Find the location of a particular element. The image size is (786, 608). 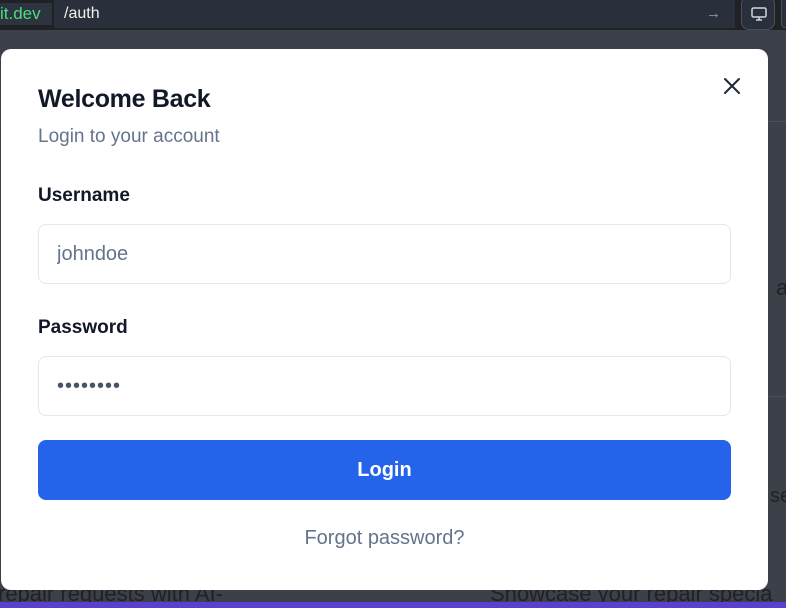

username-input is located at coordinates (384, 254).